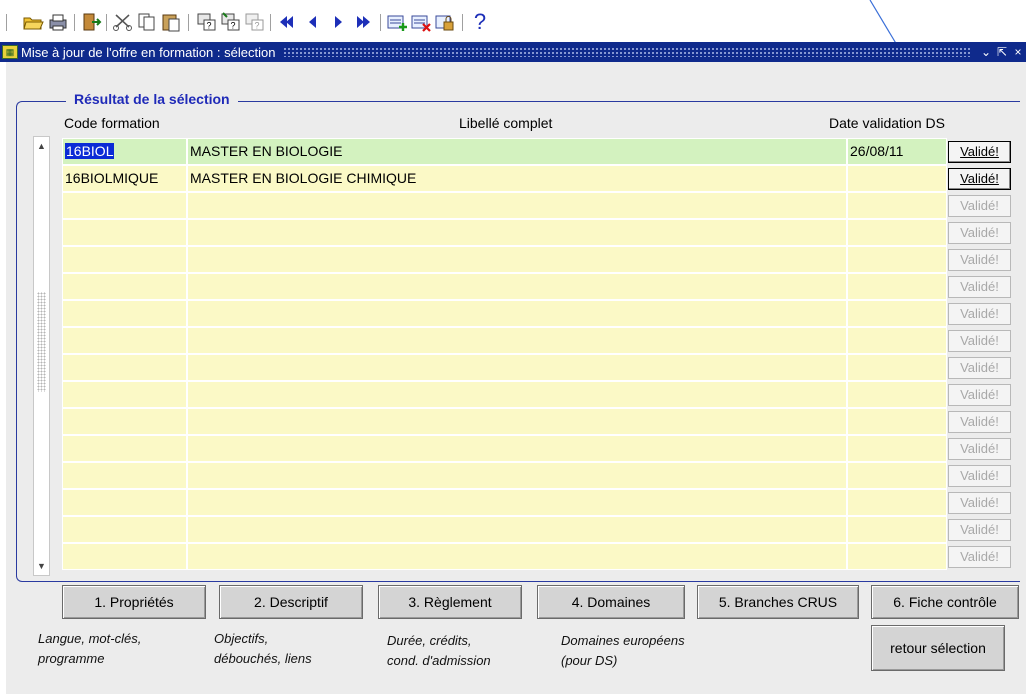 Image resolution: width=1026 pixels, height=694 pixels. I want to click on app-form-icon: ▦, so click(10, 52).